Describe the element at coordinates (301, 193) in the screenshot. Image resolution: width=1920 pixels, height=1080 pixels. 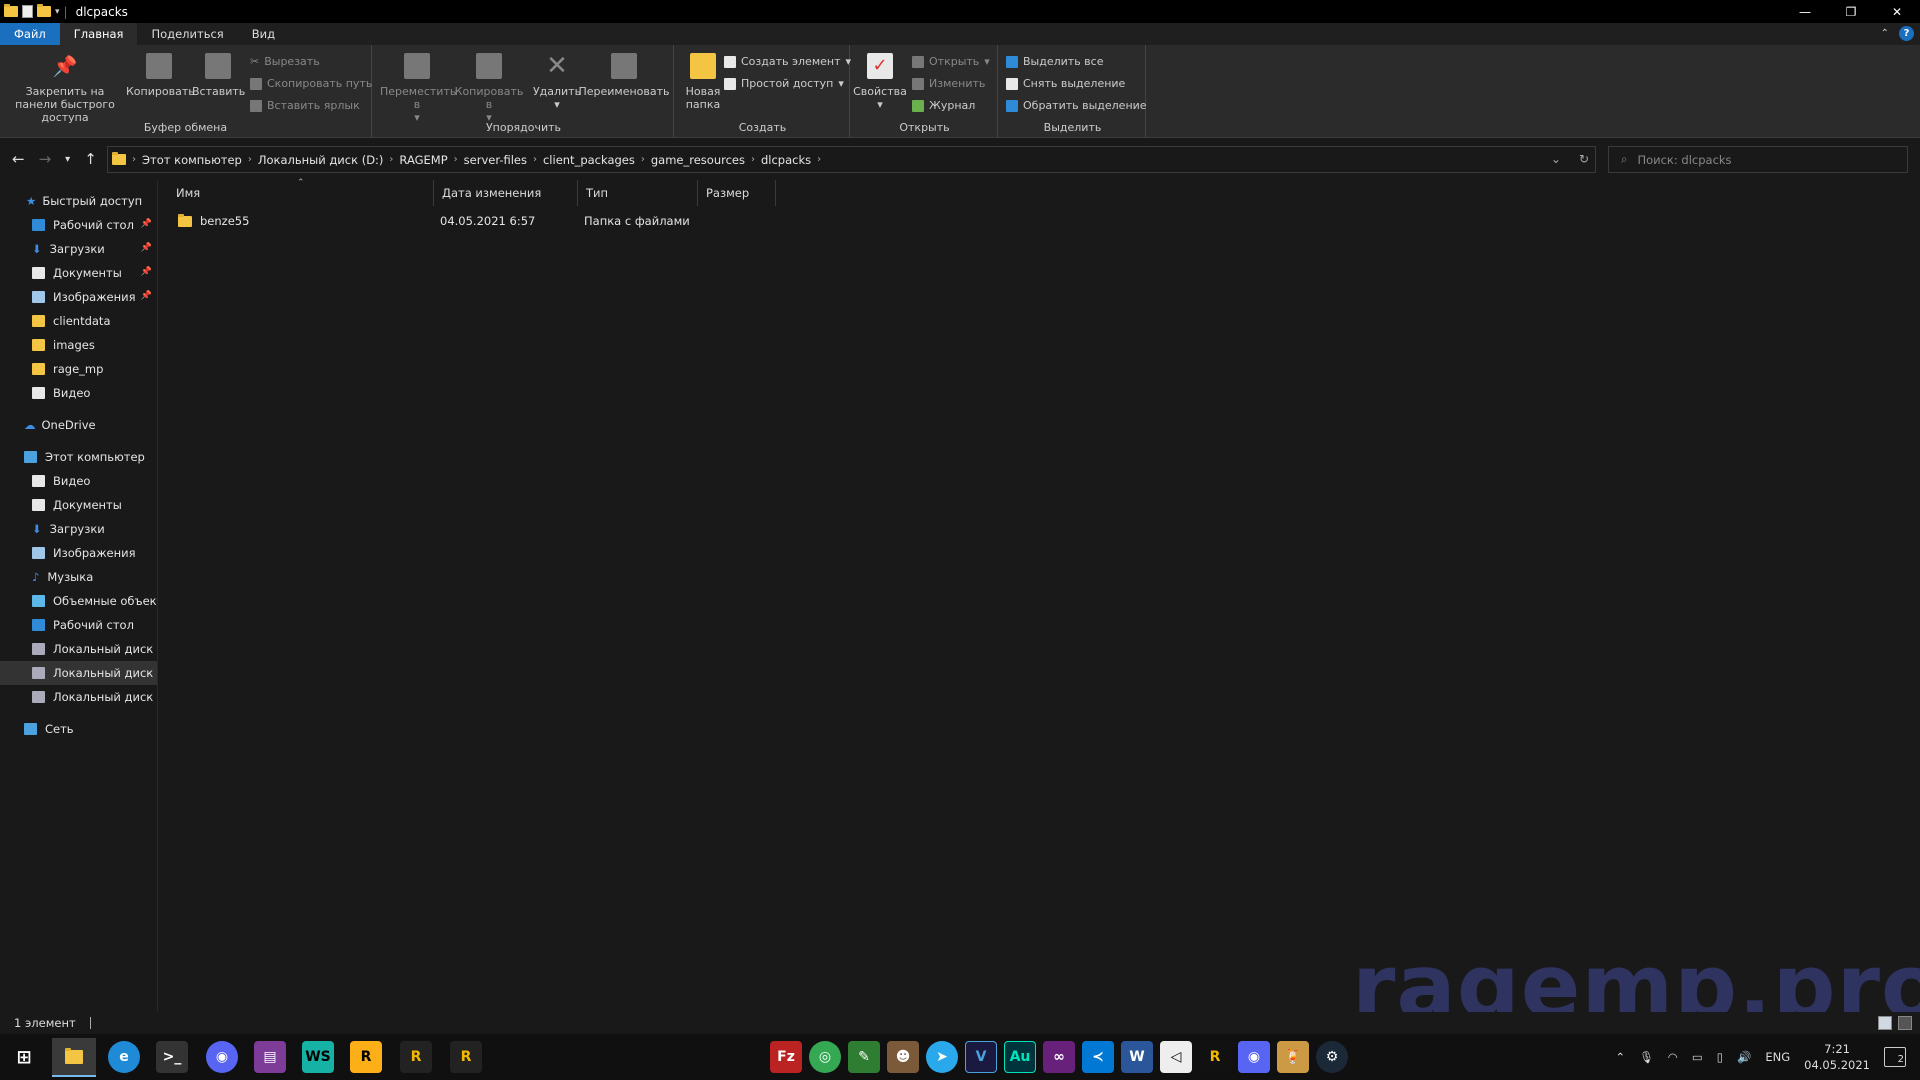
I see `column-name: Имя` at that location.